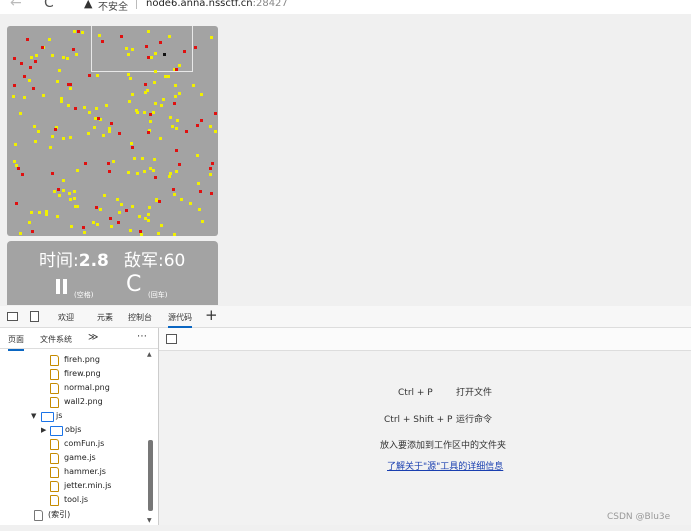 The image size is (691, 531). What do you see at coordinates (56, 339) in the screenshot?
I see `tab-filesystem: 文件系统` at bounding box center [56, 339].